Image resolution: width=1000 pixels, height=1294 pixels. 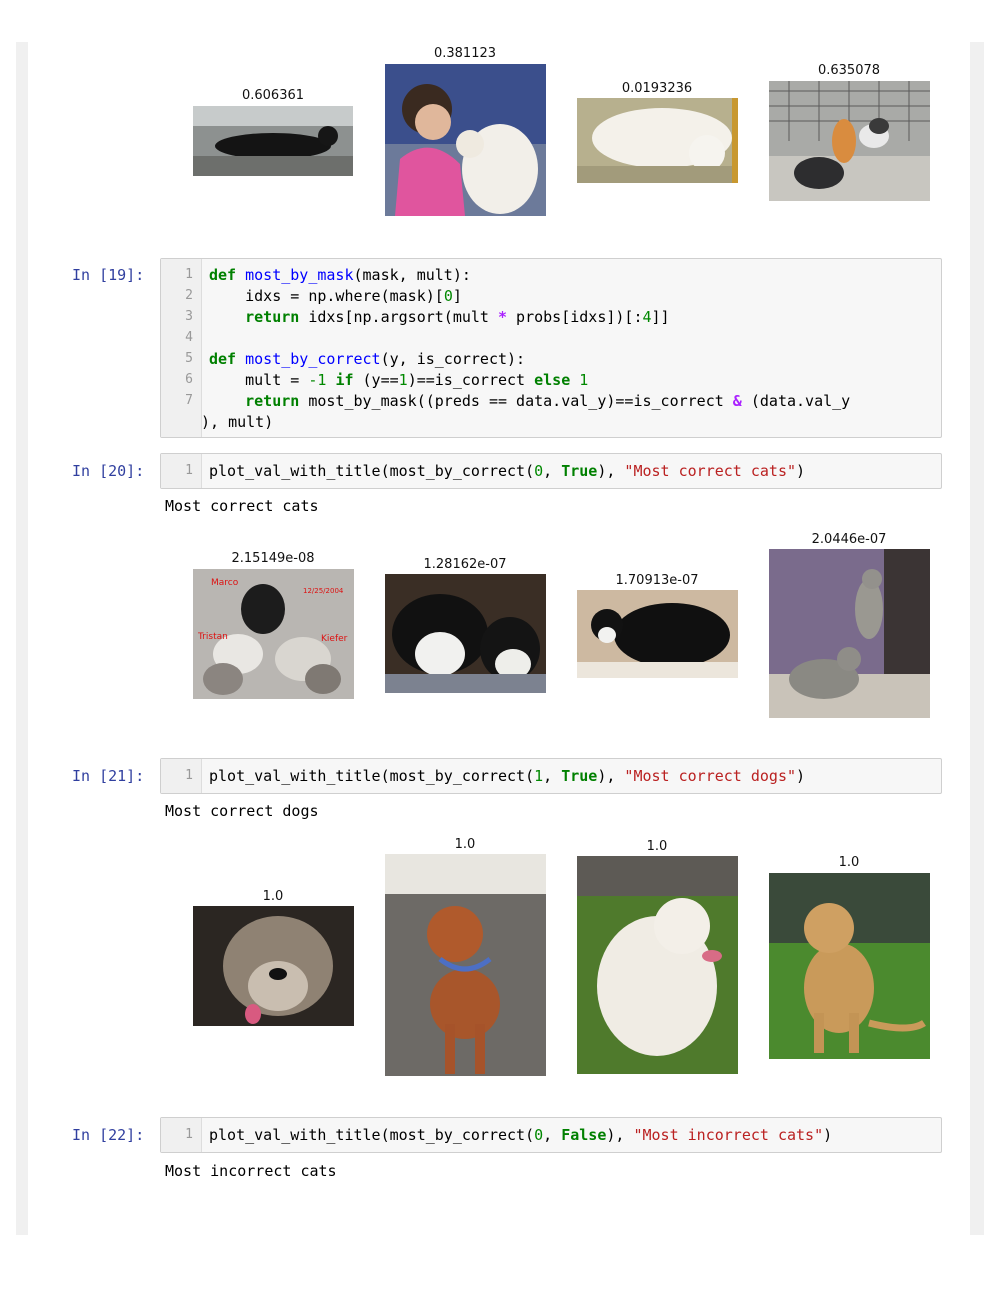 What do you see at coordinates (273, 634) in the screenshot?
I see `thumbnail-image: Marco 12/25/2004 Tristan Kiefer` at bounding box center [273, 634].